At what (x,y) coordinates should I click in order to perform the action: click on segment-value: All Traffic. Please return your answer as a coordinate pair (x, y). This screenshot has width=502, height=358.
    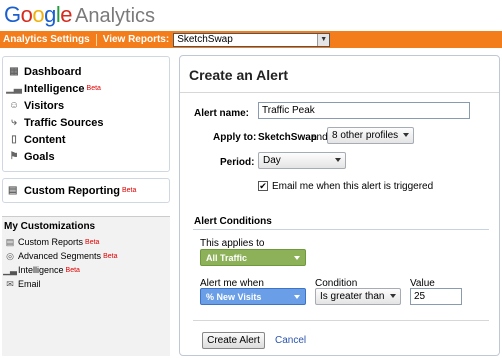
    Looking at the image, I should click on (227, 257).